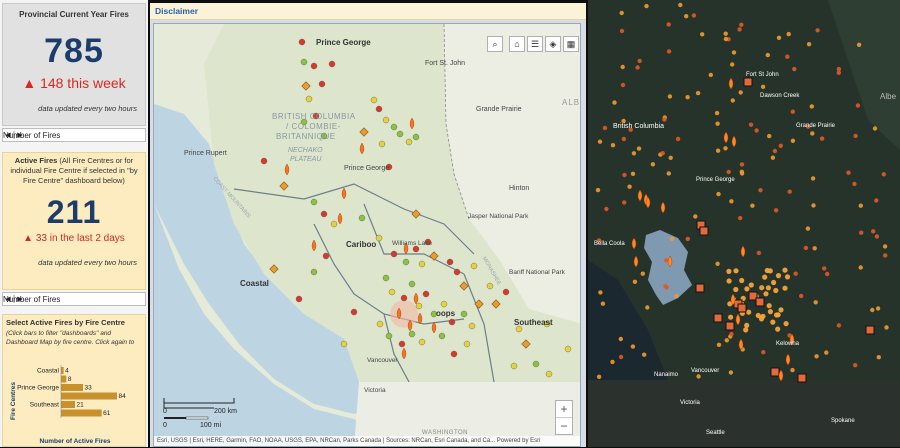 The width and height of the screenshot is (900, 448). I want to click on zoom-out-button: −, so click(564, 425).